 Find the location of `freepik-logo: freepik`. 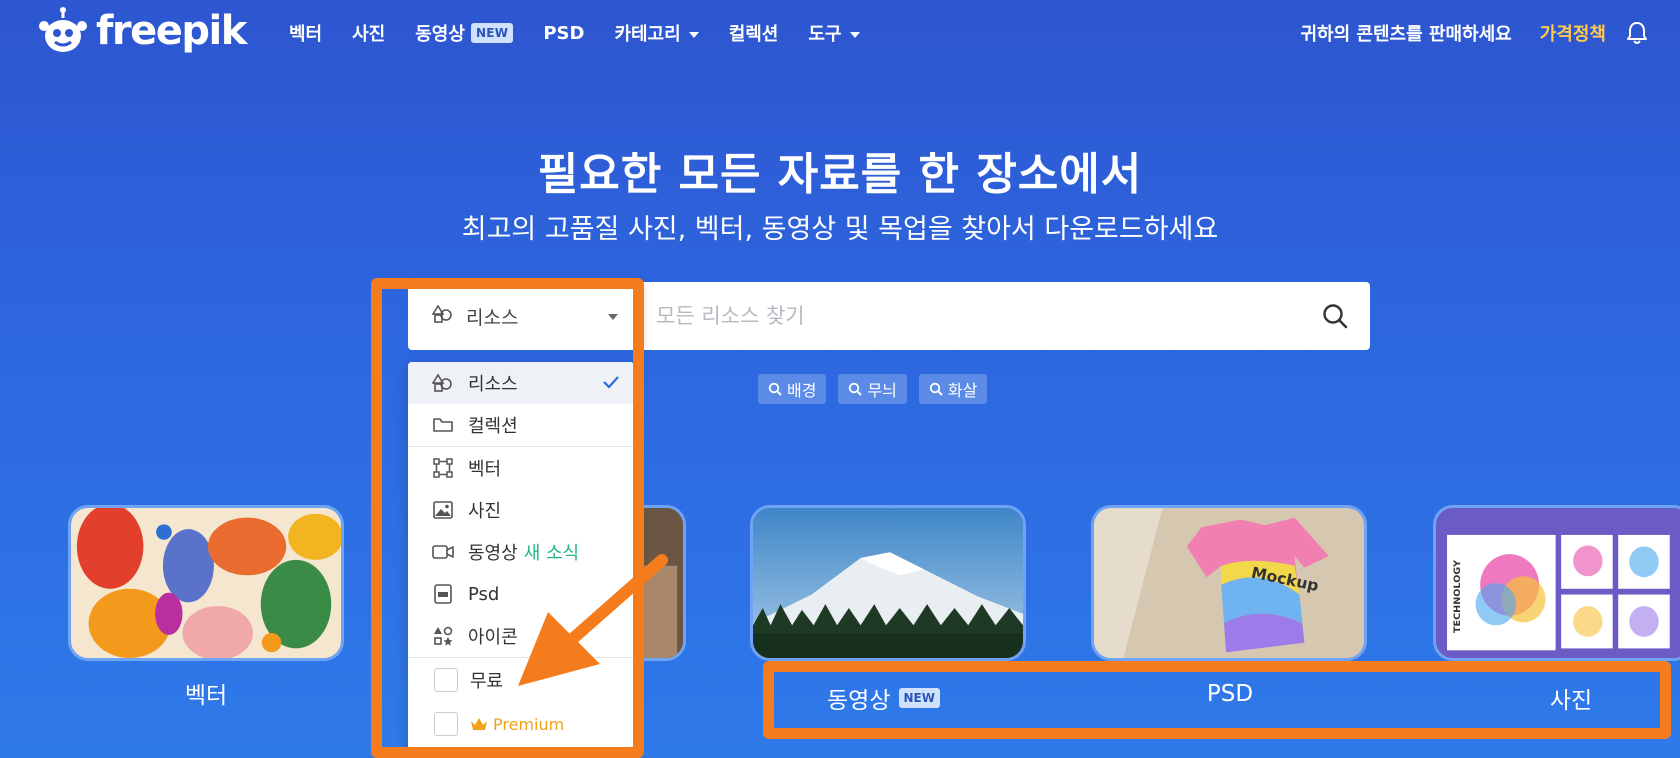

freepik-logo: freepik is located at coordinates (141, 32).